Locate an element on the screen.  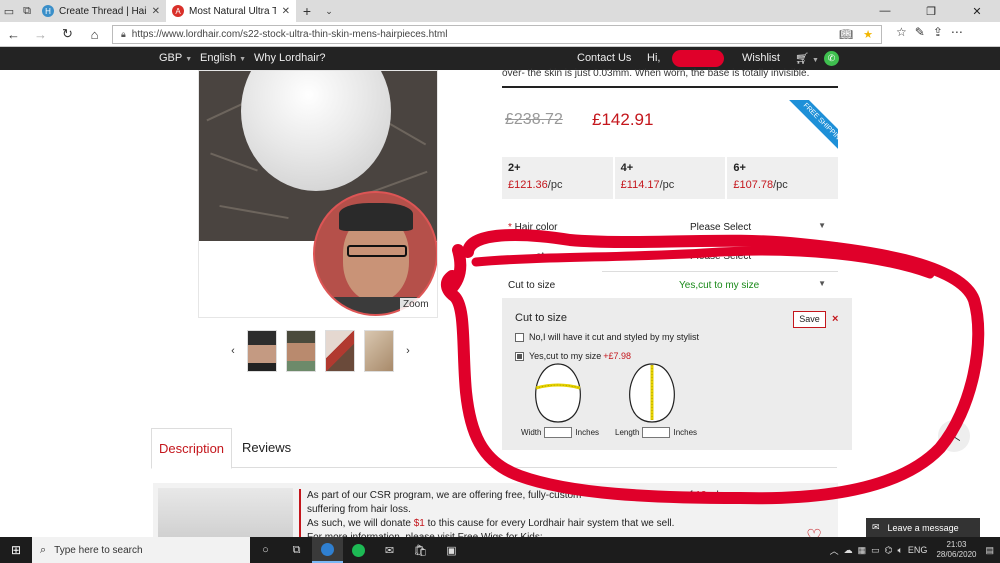
thumbnail-strip: ‹ › is located at coordinates (320, 351).